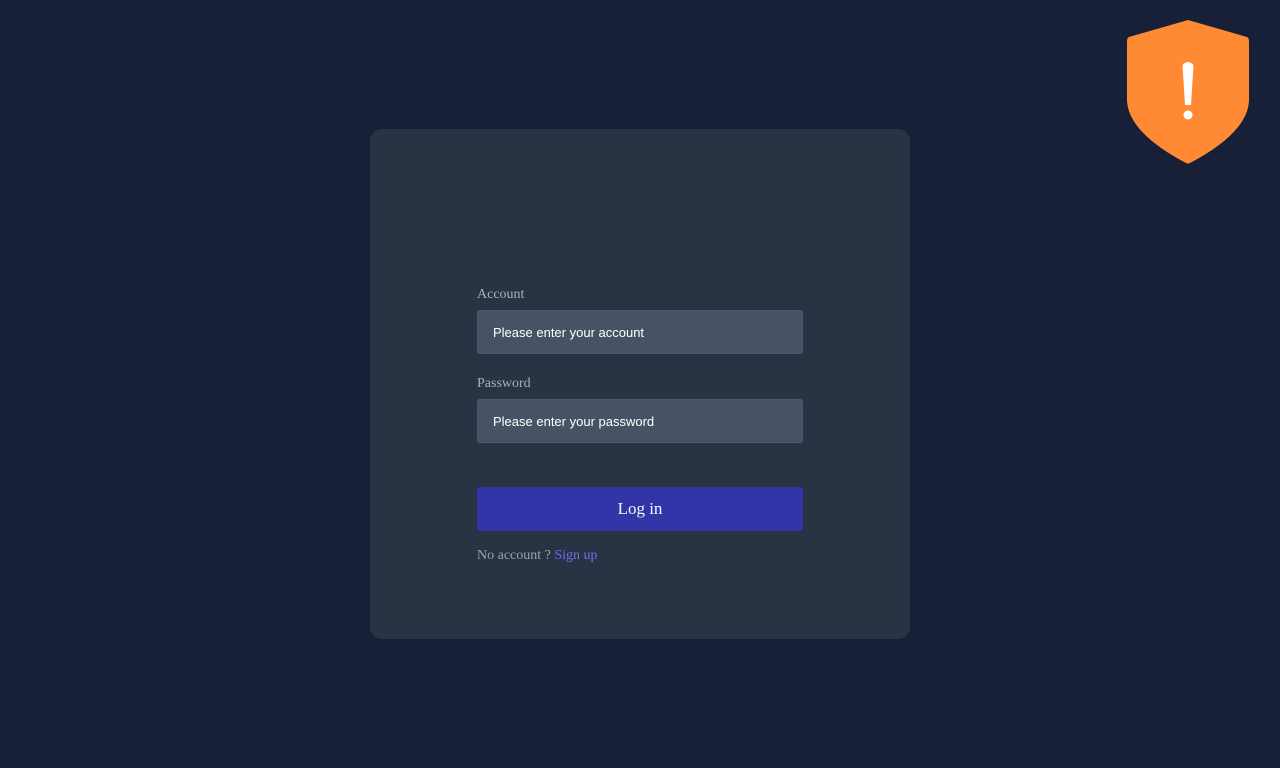 The height and width of the screenshot is (768, 1280). What do you see at coordinates (504, 383) in the screenshot?
I see `password-label: Password` at bounding box center [504, 383].